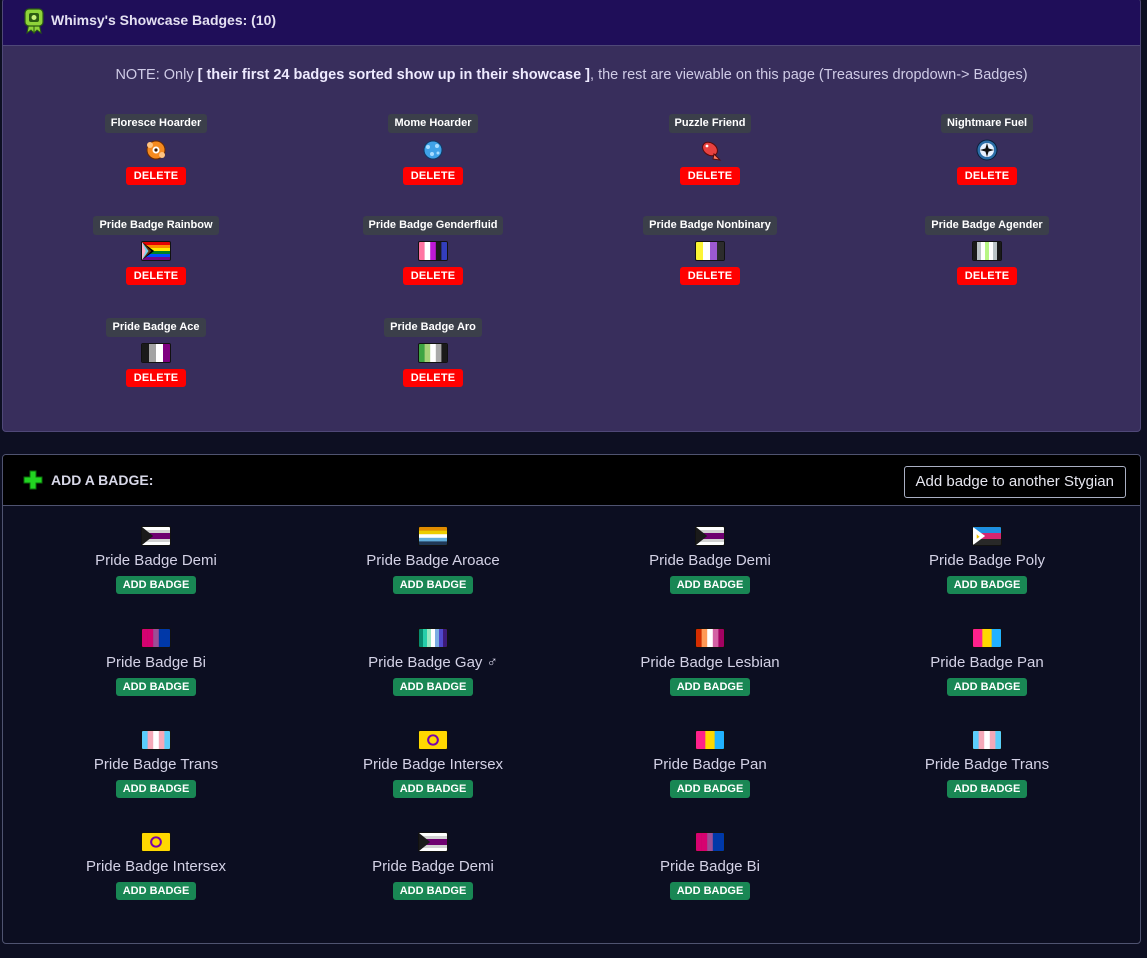  I want to click on showcase-badge-item: Pride Badge Ace DELETE, so click(156, 362).